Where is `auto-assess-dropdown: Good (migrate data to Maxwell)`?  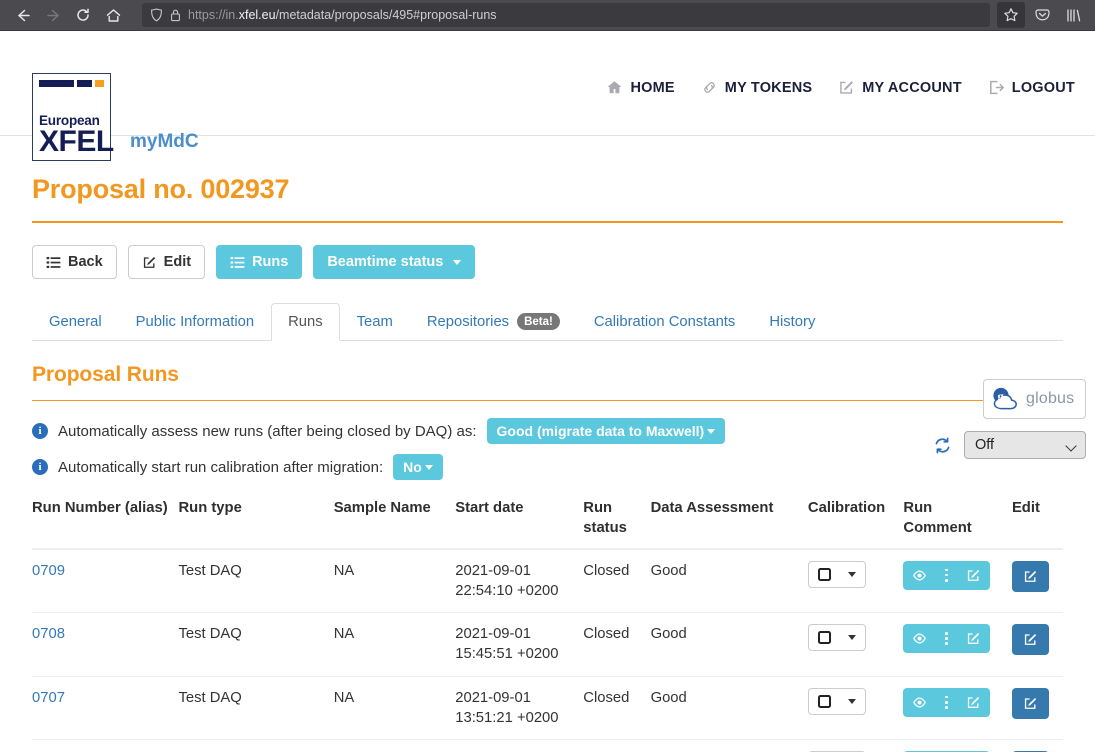 auto-assess-dropdown: Good (migrate data to Maxwell) is located at coordinates (606, 431).